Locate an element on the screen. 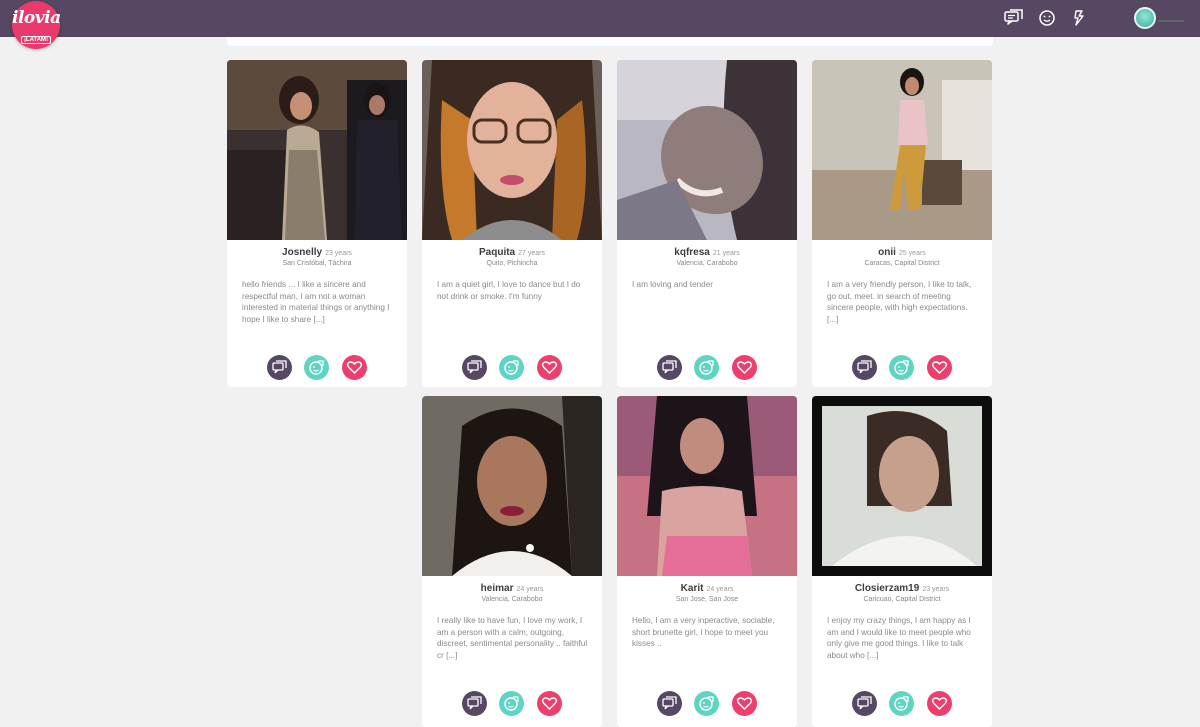  profile-location: Quito, Pichincha is located at coordinates (512, 263).